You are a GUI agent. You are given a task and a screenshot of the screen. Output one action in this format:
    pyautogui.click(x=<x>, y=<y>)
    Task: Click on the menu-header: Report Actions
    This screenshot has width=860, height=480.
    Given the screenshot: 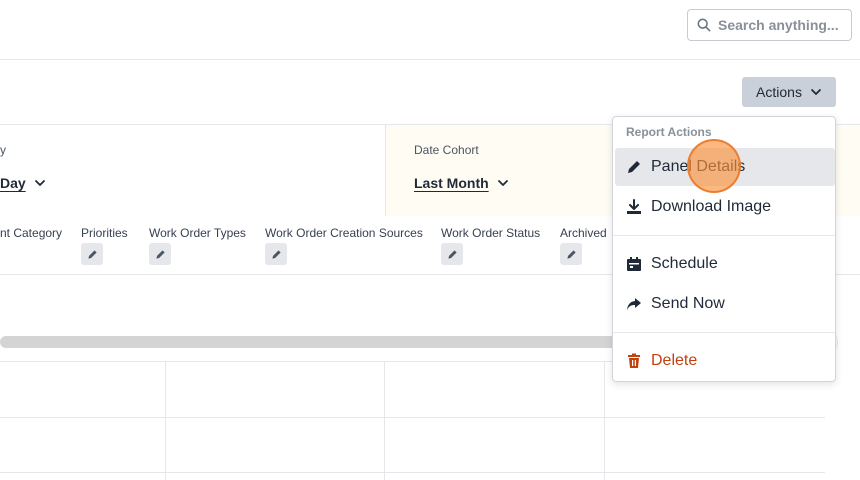 What is the action you would take?
    pyautogui.click(x=669, y=132)
    